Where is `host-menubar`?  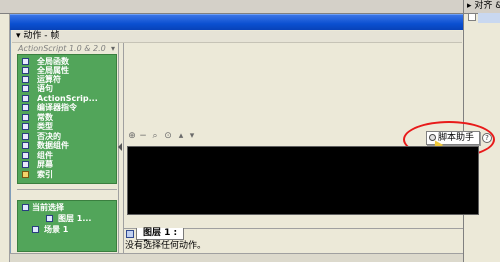
host-menubar is located at coordinates (250, 7).